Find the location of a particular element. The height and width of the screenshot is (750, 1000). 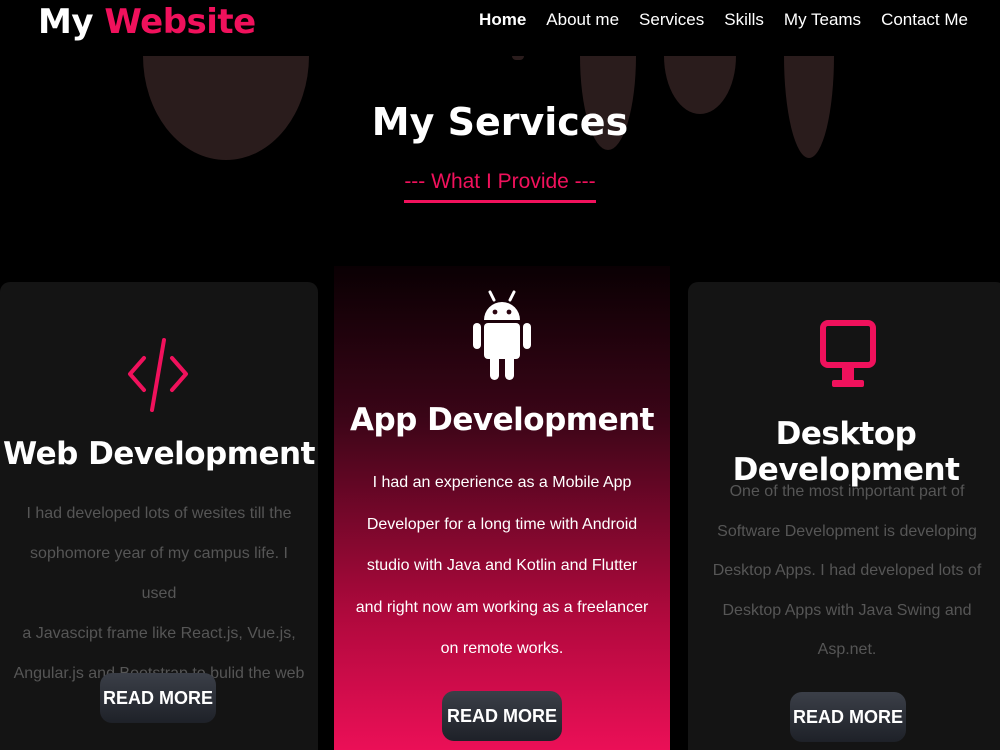

nav-link-home: Home is located at coordinates (502, 20).